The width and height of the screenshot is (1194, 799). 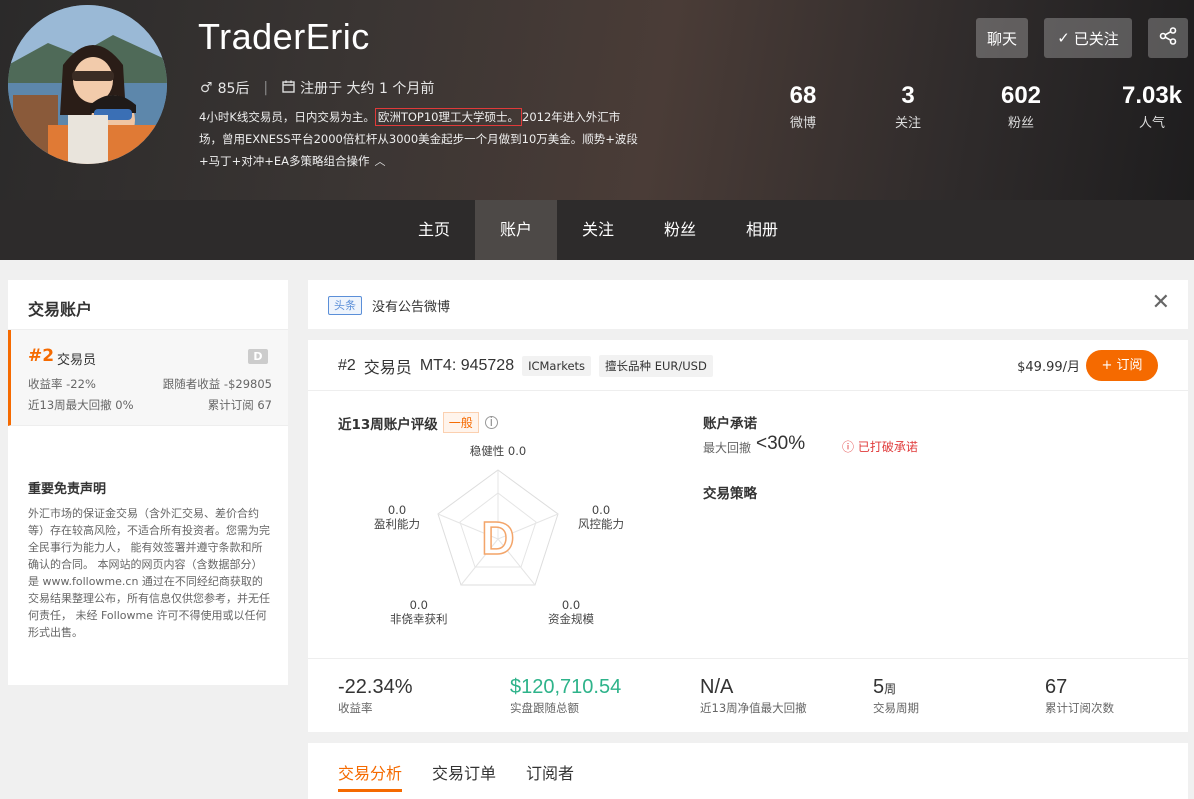 I want to click on disclaimer-title: 重要免责声明, so click(x=67, y=489).